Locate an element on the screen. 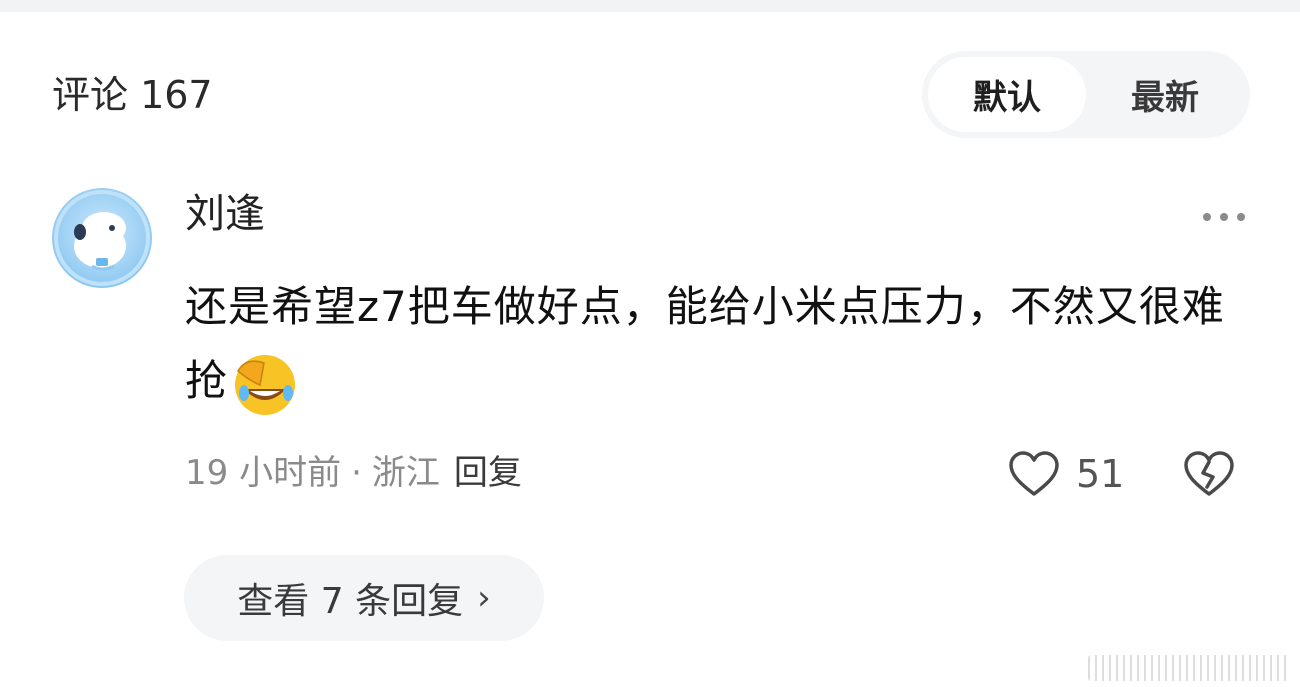 The width and height of the screenshot is (1300, 687). sort-latest-tab: 最新 is located at coordinates (1165, 94).